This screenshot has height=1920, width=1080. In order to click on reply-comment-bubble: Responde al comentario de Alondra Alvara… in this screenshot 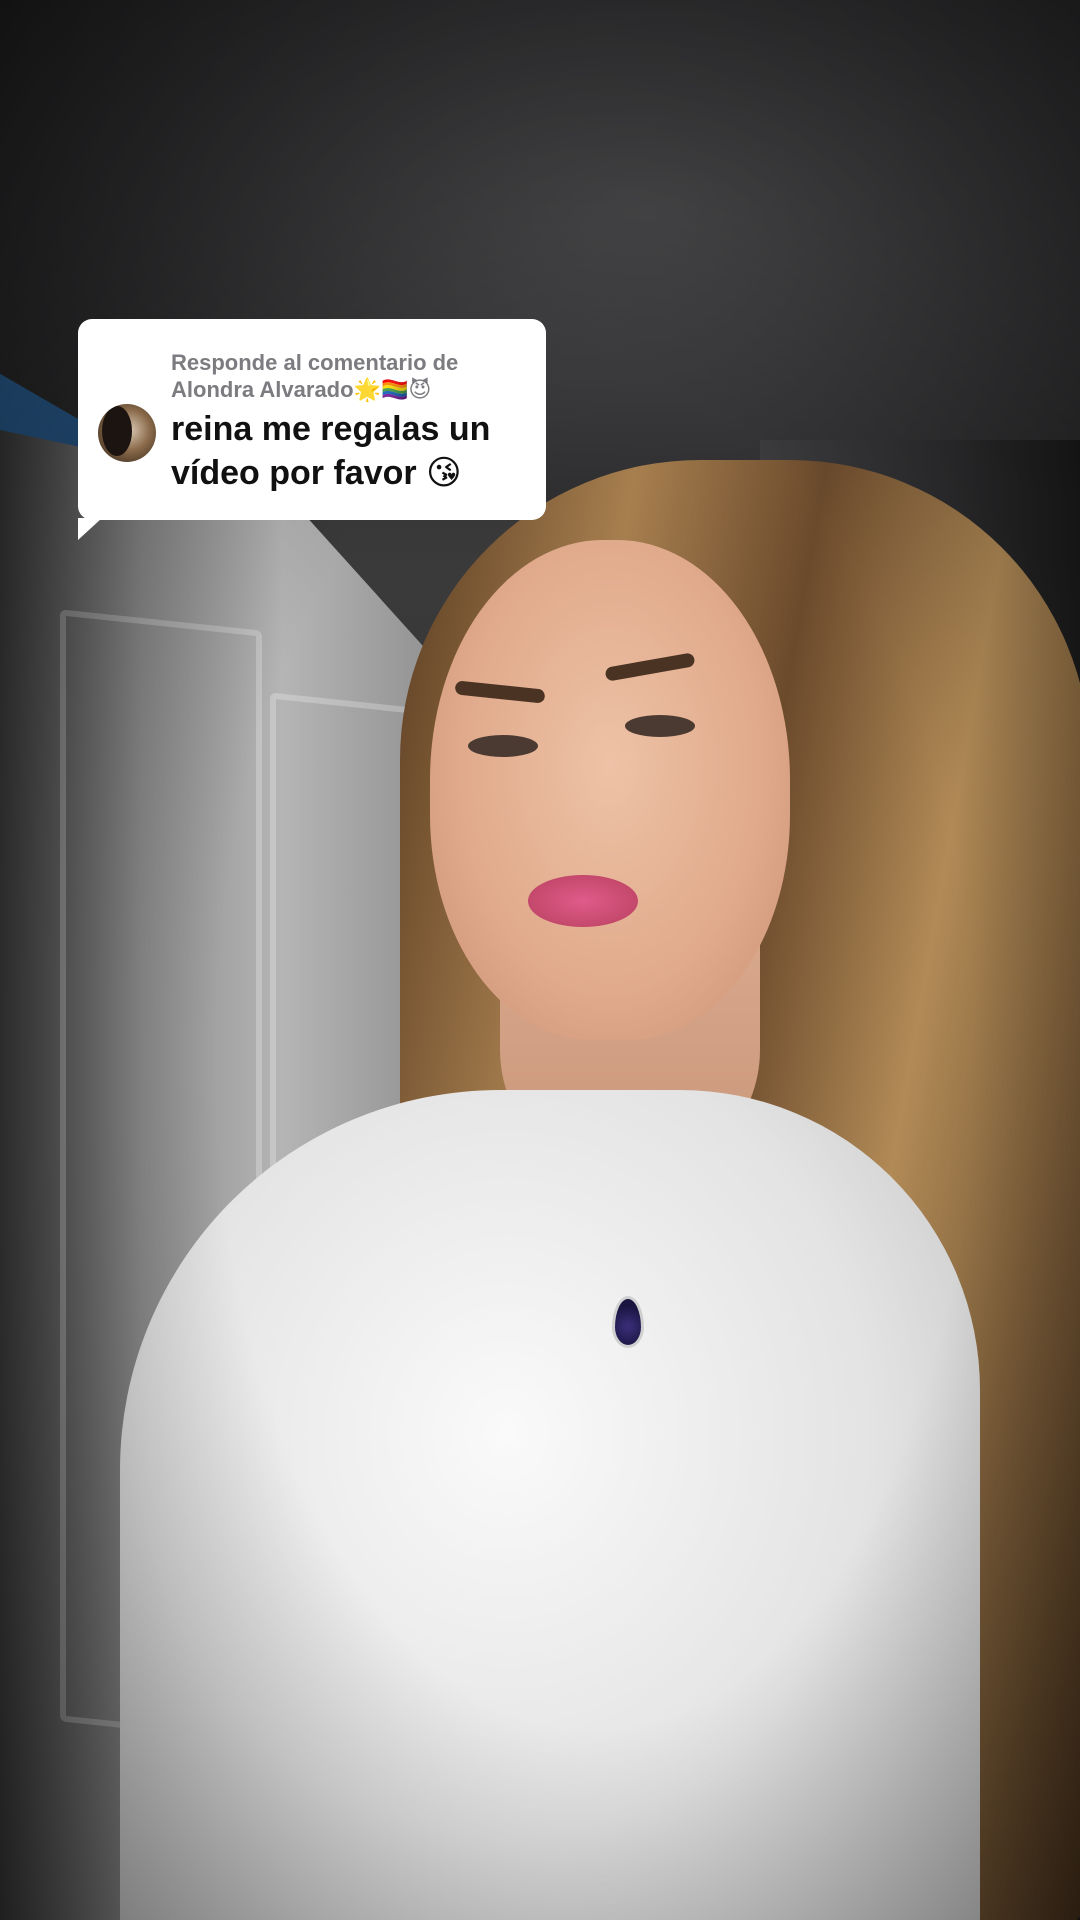, I will do `click(312, 429)`.